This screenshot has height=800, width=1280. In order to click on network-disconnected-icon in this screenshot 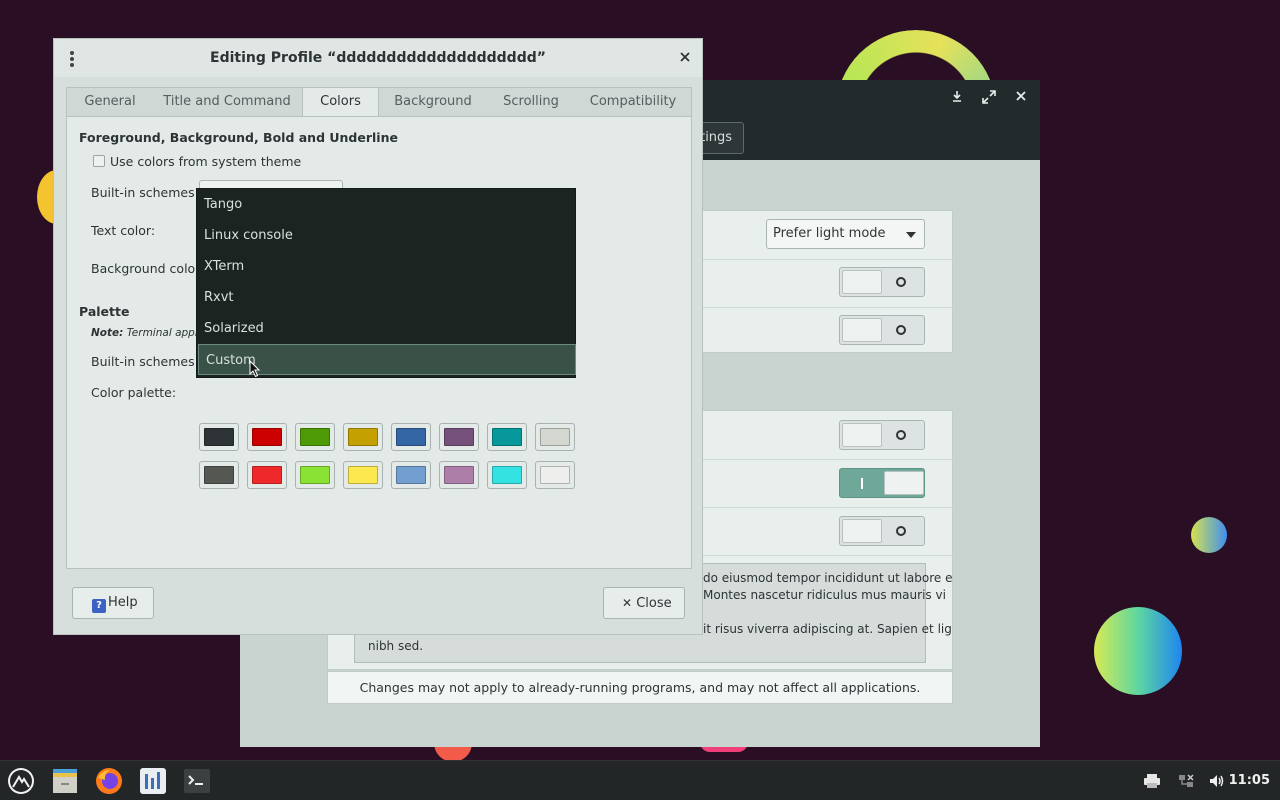, I will do `click(1186, 781)`.